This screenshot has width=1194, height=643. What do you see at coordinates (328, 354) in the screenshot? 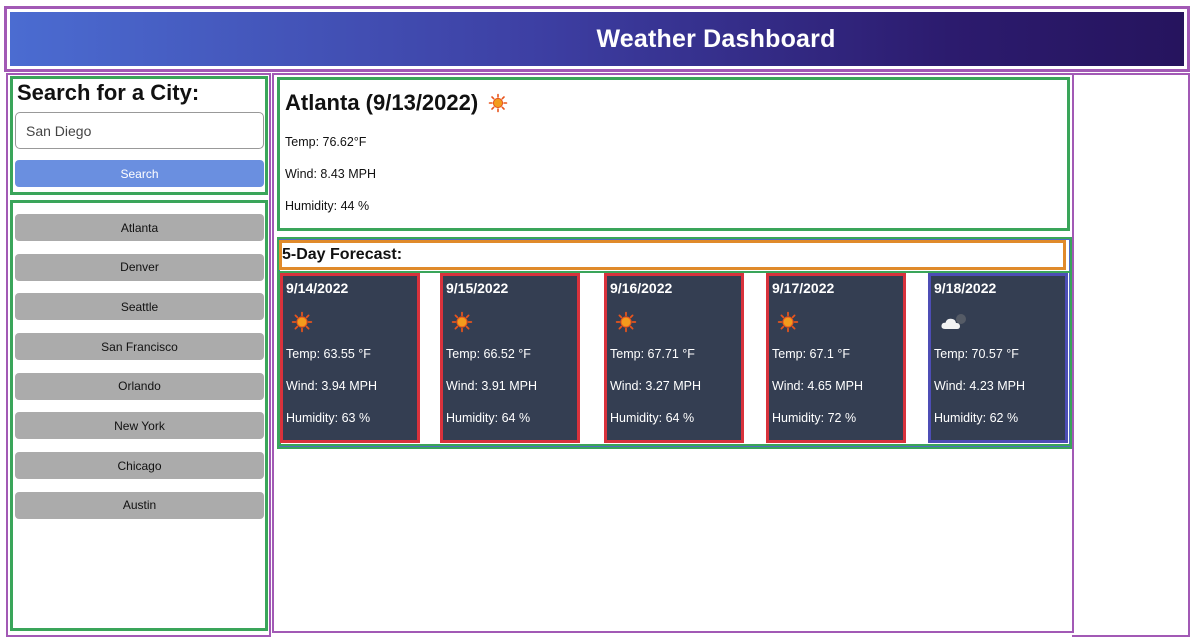
I see `forecast-temp: Temp: 63.55 °F` at bounding box center [328, 354].